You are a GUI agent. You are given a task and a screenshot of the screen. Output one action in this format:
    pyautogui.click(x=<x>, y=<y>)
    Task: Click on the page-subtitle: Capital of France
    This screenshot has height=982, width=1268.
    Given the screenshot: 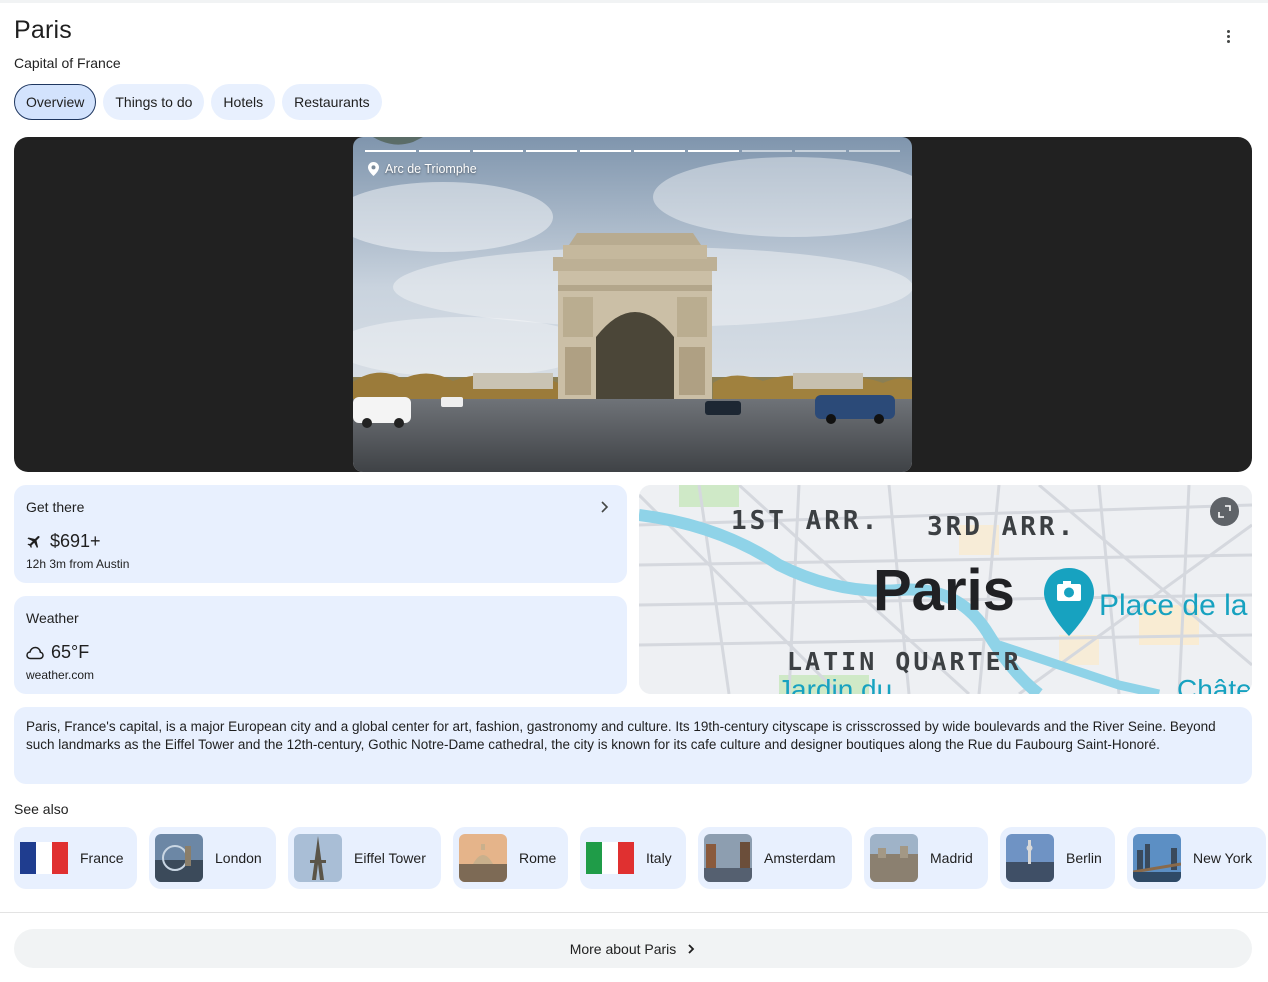 What is the action you would take?
    pyautogui.click(x=67, y=63)
    